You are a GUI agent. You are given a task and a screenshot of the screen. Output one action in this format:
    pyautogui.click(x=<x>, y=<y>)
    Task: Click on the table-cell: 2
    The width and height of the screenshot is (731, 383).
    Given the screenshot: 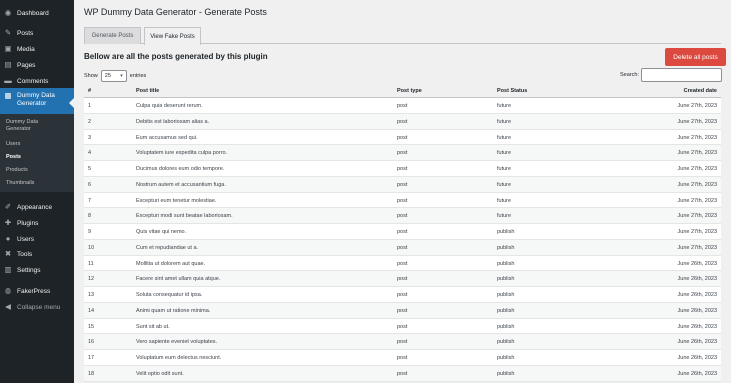 What is the action you would take?
    pyautogui.click(x=90, y=121)
    